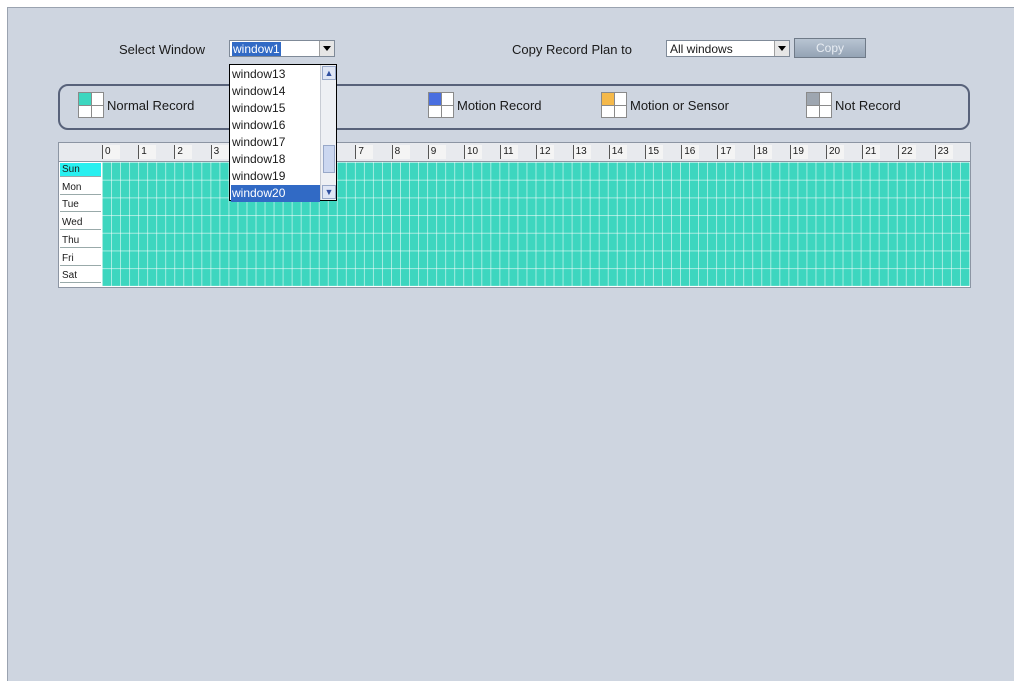  Describe the element at coordinates (654, 152) in the screenshot. I see `hour-label: 15` at that location.